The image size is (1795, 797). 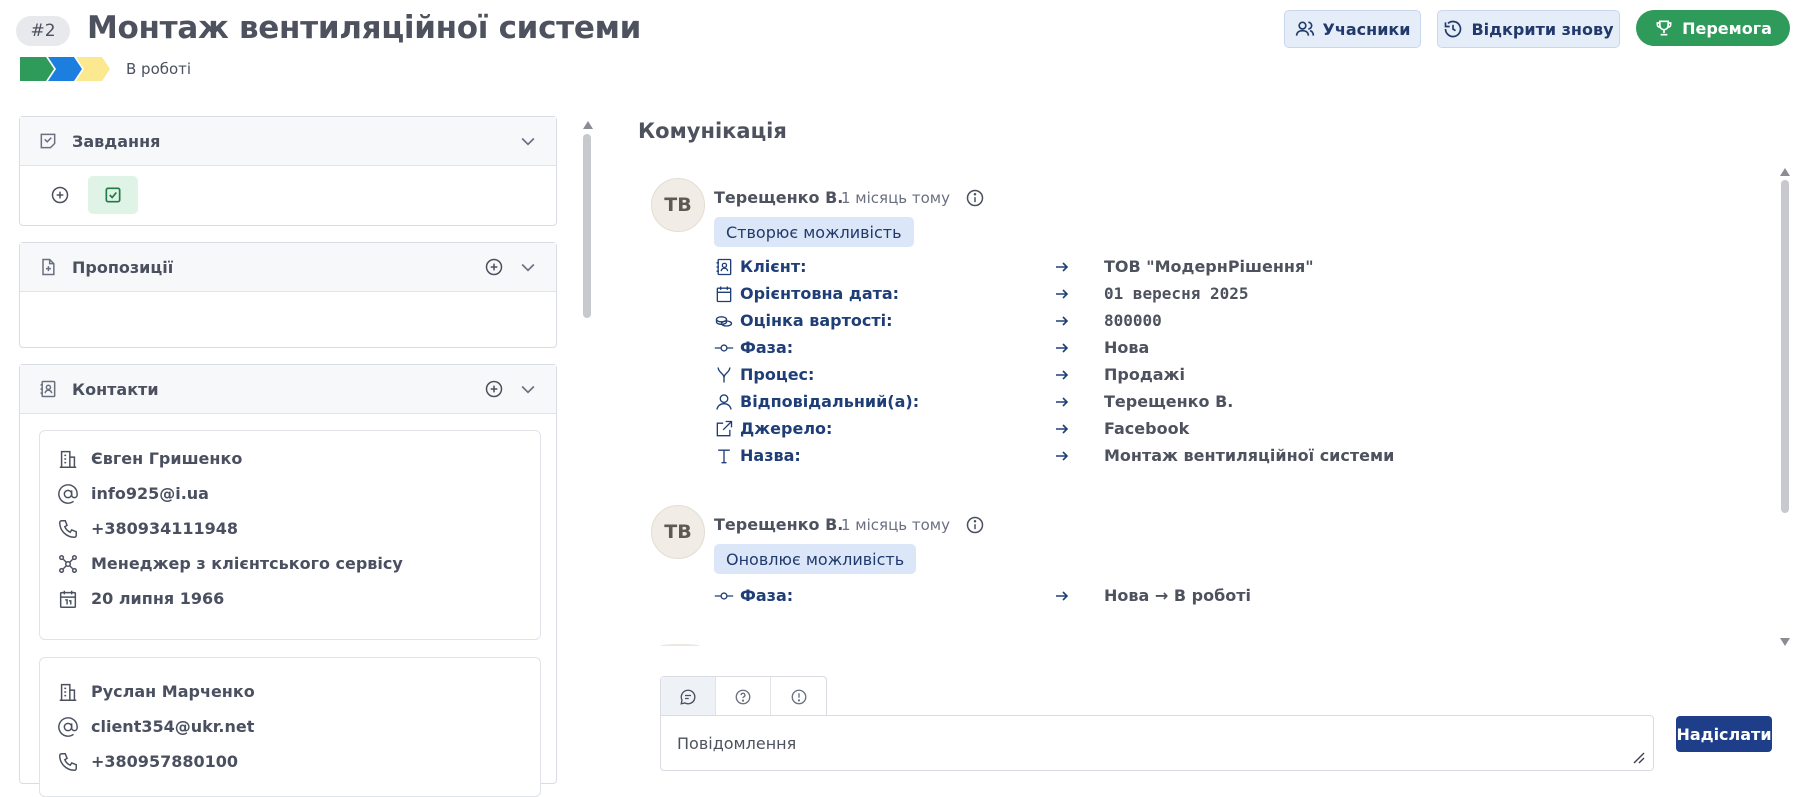 I want to click on coins-icon, so click(x=724, y=321).